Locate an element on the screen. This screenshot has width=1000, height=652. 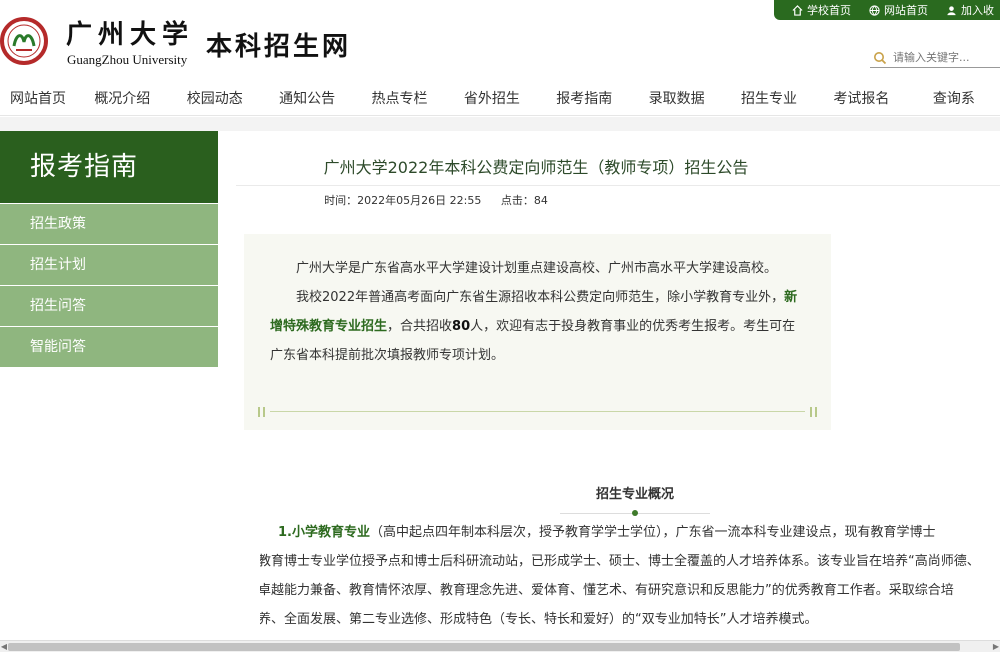
scroll-right-arrow-icon: ▶ is located at coordinates (996, 647).